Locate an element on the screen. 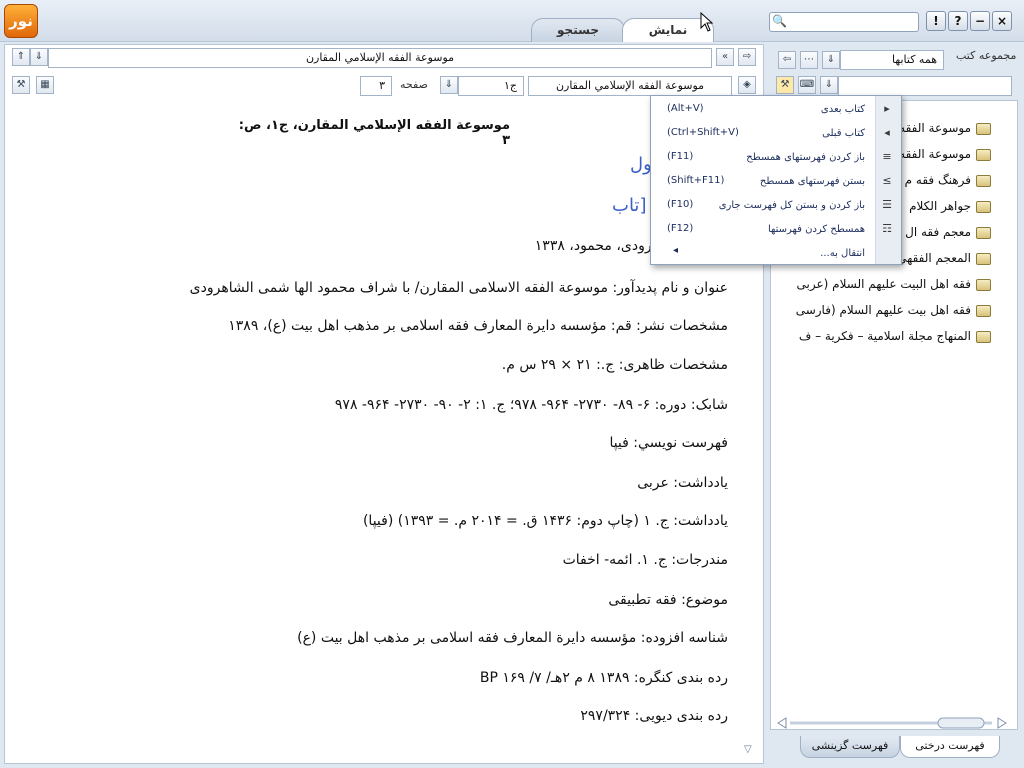  search-icon: 🔍 is located at coordinates (779, 21).